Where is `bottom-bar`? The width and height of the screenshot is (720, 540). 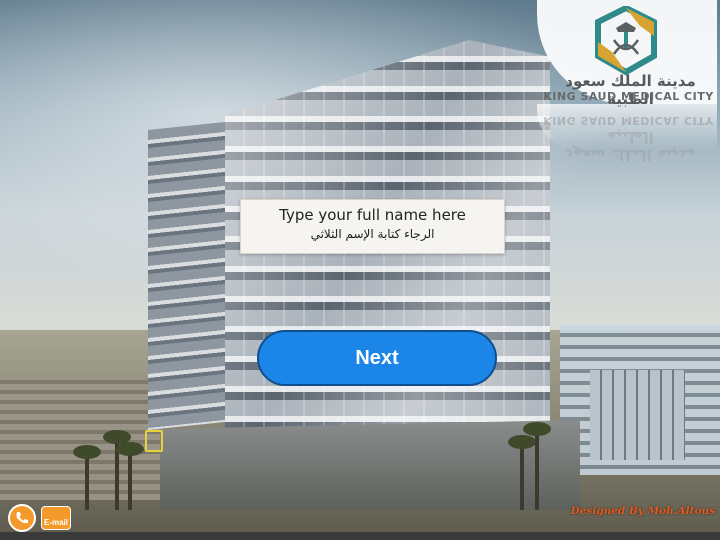
bottom-bar is located at coordinates (360, 536).